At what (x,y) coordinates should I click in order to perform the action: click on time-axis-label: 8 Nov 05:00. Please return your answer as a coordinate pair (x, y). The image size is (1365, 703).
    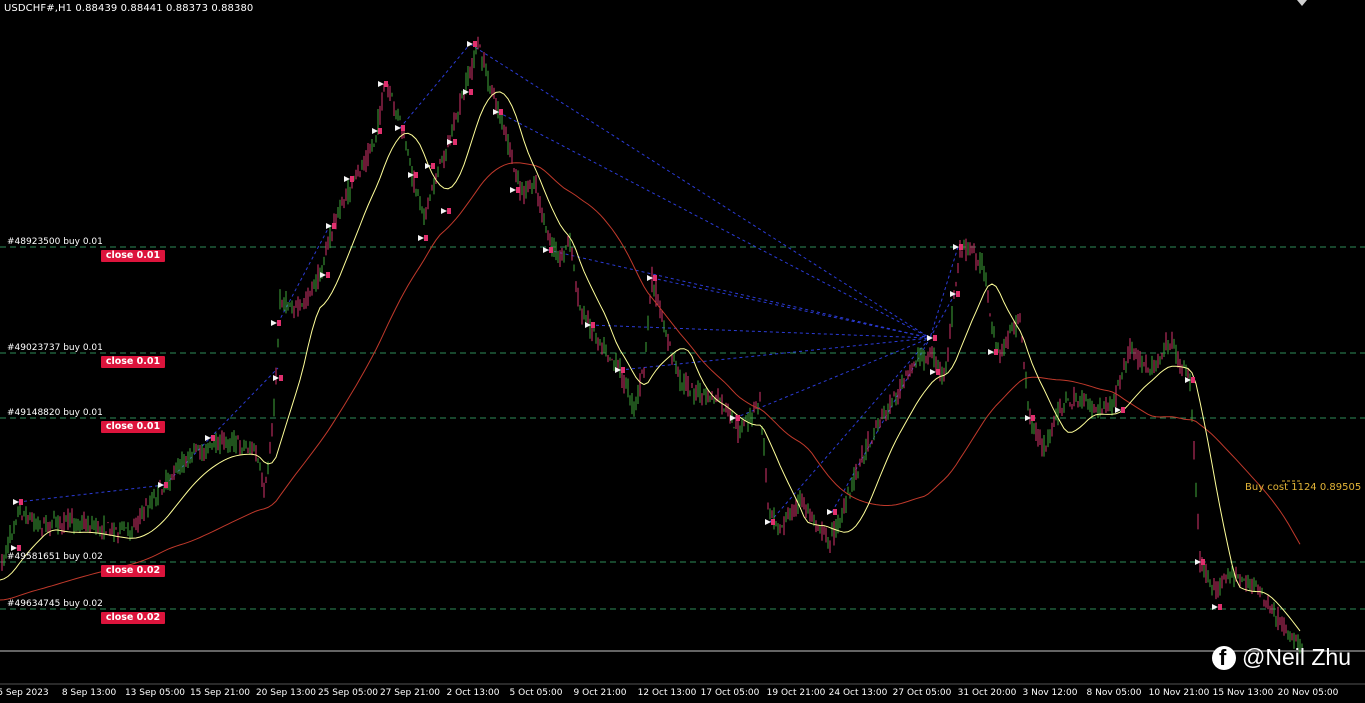
    Looking at the image, I should click on (1114, 693).